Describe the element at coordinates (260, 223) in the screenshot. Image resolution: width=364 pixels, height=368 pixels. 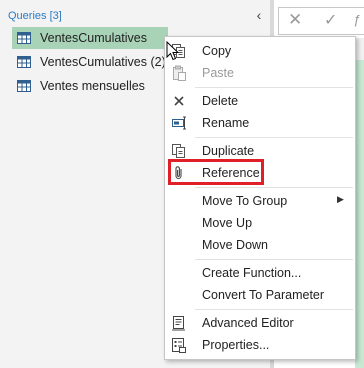
I see `menu-item-move-up: Move Up` at that location.